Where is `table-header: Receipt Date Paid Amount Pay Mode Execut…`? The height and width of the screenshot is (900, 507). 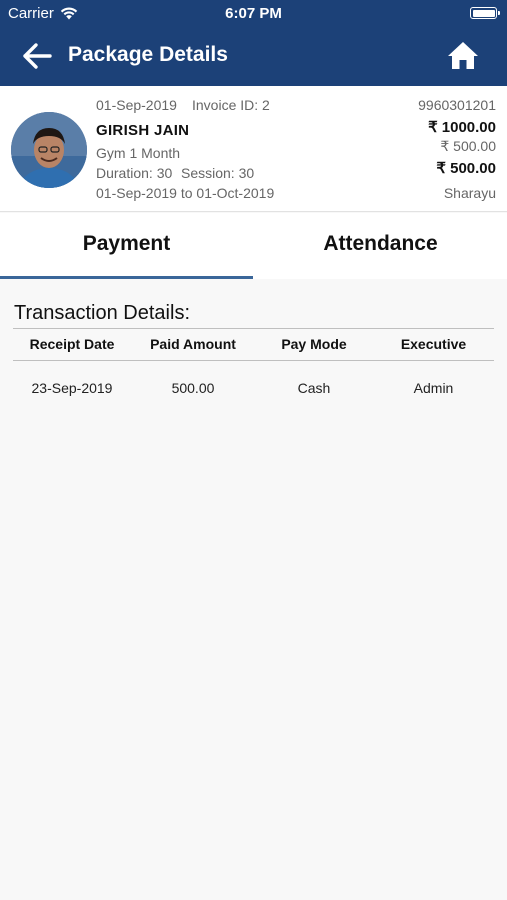 table-header: Receipt Date Paid Amount Pay Mode Execut… is located at coordinates (253, 344).